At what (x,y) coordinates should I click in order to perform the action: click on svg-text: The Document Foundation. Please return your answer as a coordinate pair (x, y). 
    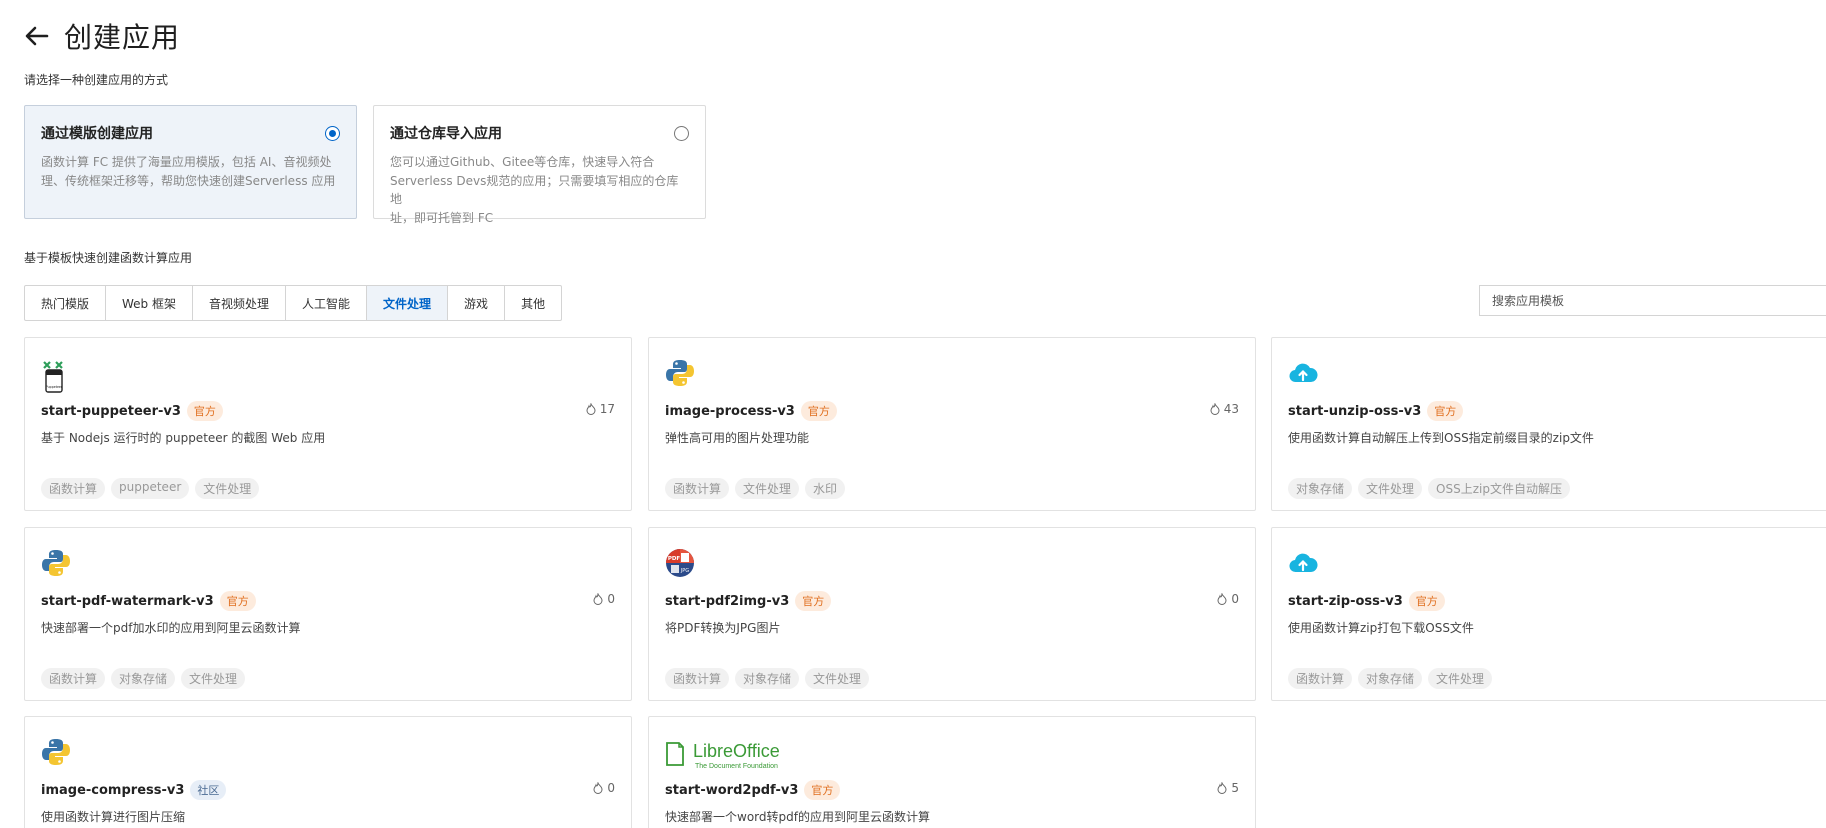
    Looking at the image, I should click on (736, 766).